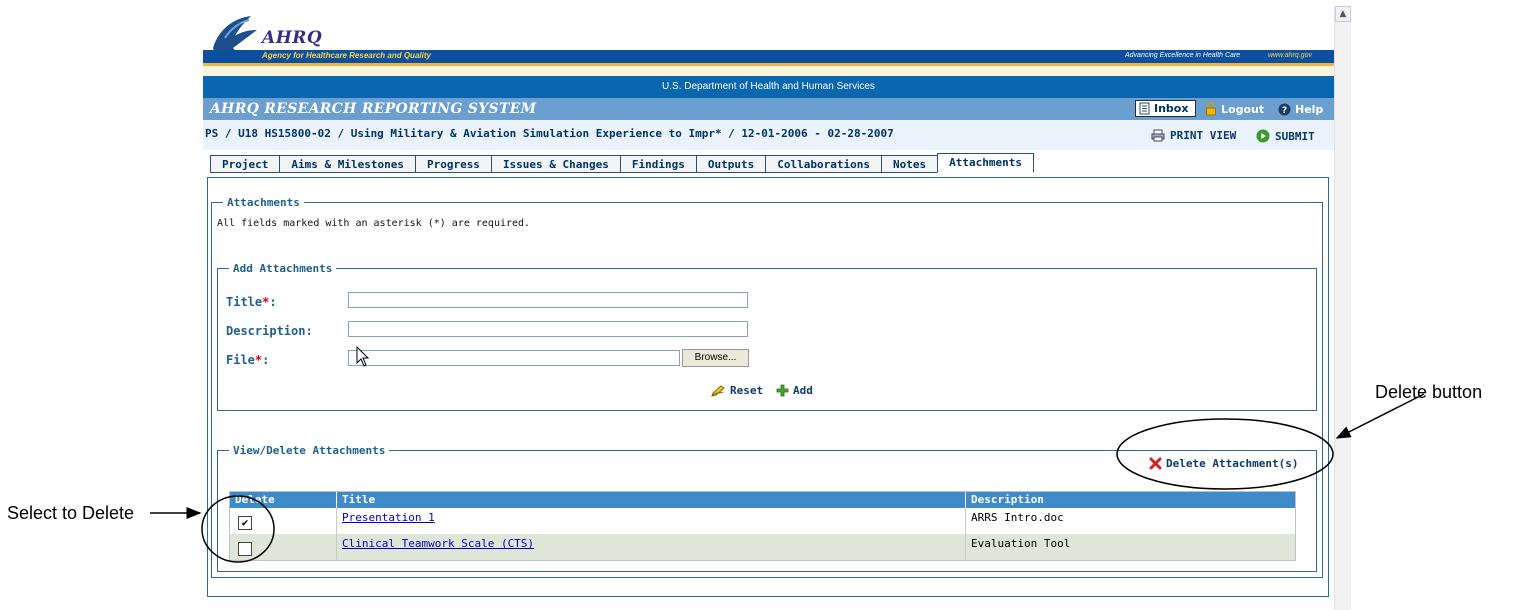 Image resolution: width=1518 pixels, height=610 pixels. Describe the element at coordinates (238, 529) in the screenshot. I see `checkbox-highlight-ellipse` at that location.